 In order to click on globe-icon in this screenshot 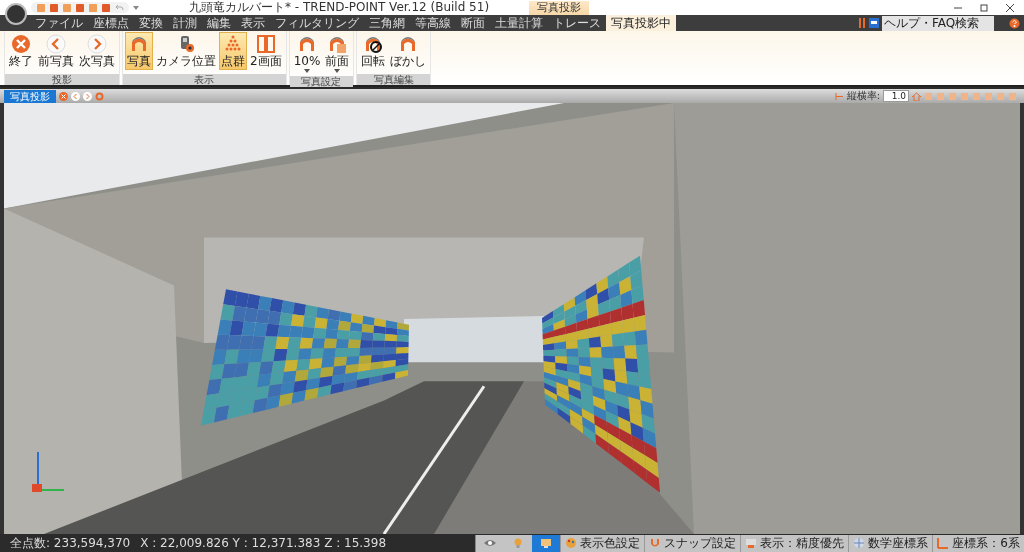, I will do `click(859, 543)`.